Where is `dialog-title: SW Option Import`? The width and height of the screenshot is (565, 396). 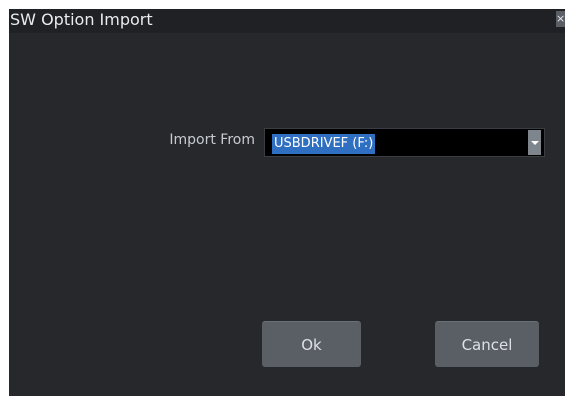
dialog-title: SW Option Import is located at coordinates (81, 19).